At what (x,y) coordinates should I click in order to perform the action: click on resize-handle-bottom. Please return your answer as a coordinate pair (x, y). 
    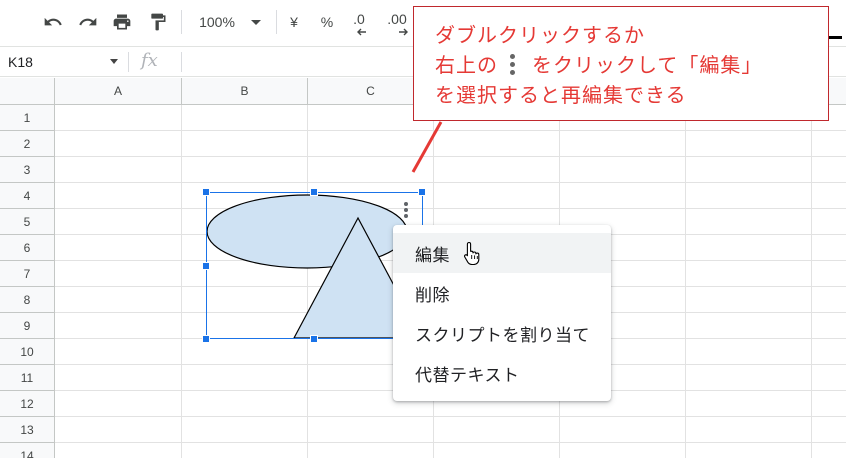
    Looking at the image, I should click on (314, 339).